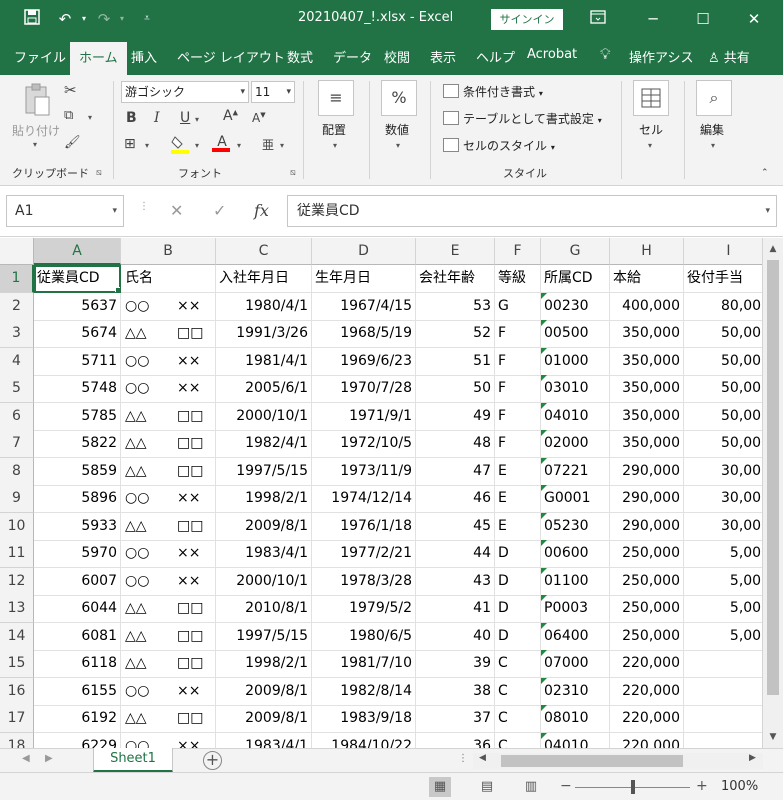 Image resolution: width=783 pixels, height=800 pixels. I want to click on cell-e1: 会社年齢, so click(455, 279).